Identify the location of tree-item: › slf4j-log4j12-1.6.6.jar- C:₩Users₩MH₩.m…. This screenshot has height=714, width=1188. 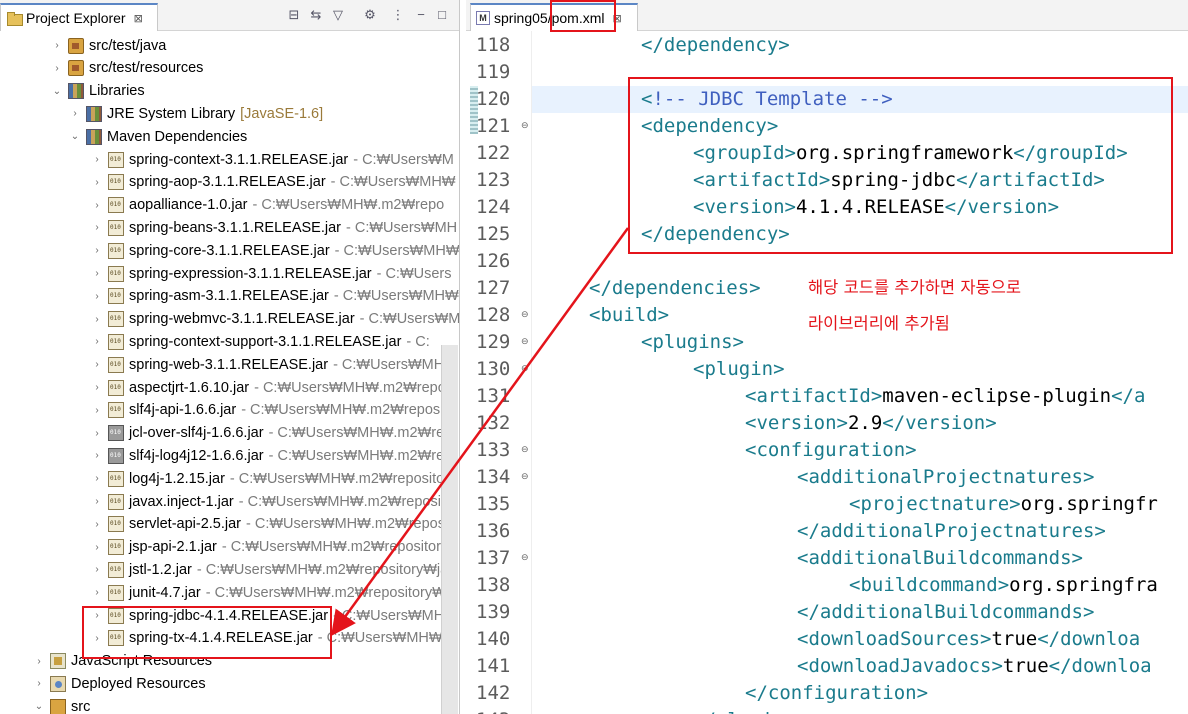
(267, 455).